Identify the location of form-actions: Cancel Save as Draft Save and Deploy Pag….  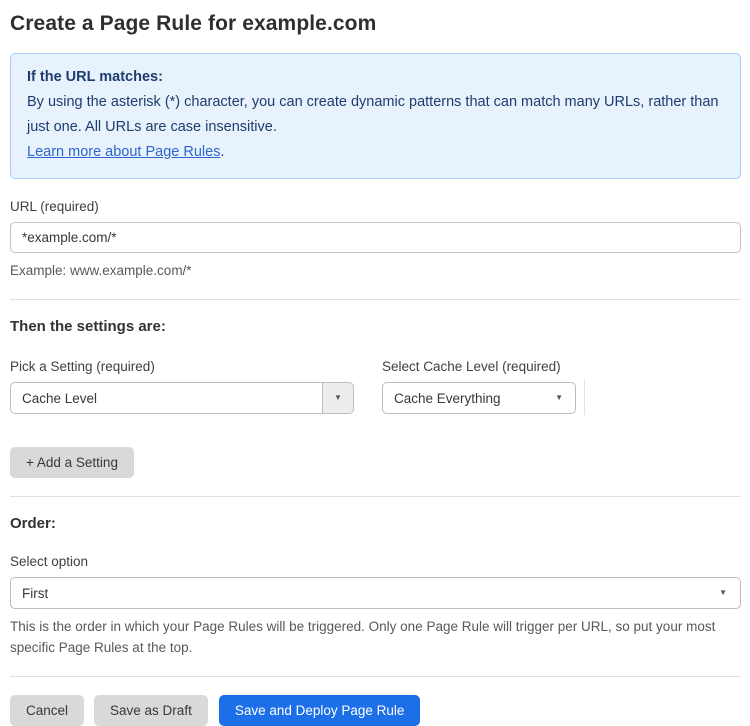
(375, 710).